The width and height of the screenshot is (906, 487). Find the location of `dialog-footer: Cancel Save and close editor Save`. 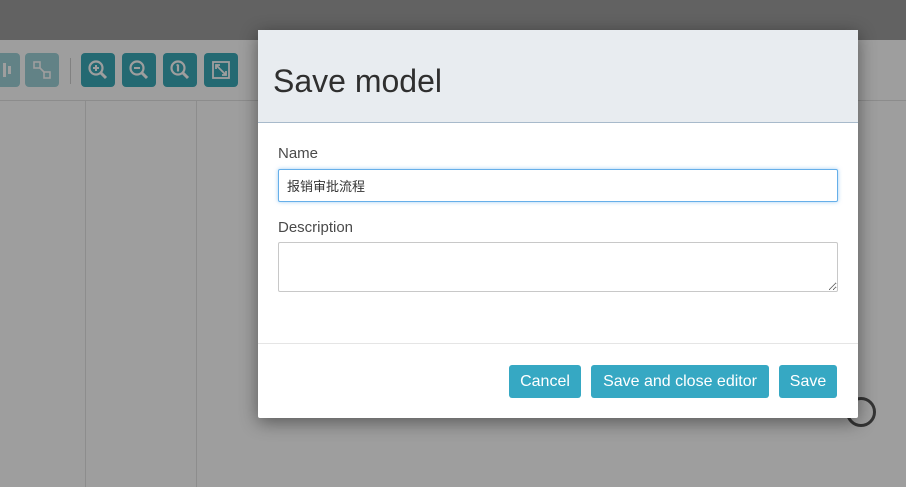

dialog-footer: Cancel Save and close editor Save is located at coordinates (558, 380).